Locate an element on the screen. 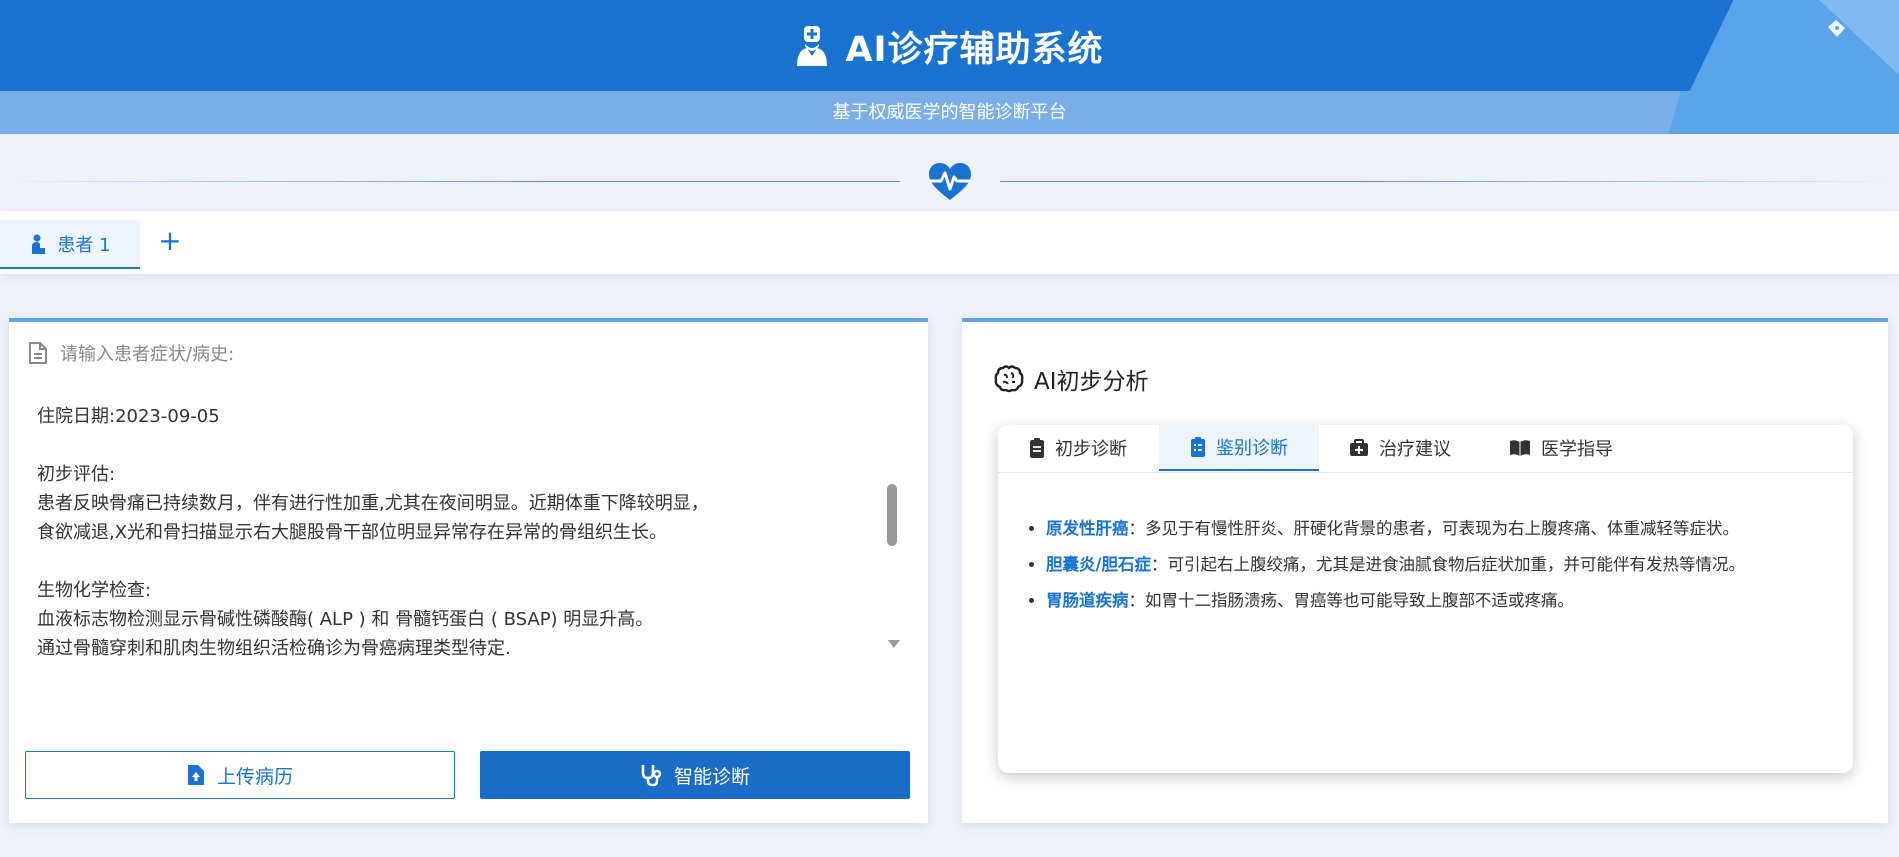 The height and width of the screenshot is (857, 1899). tab-differential-diagnosis: 鉴别诊断 is located at coordinates (1239, 448).